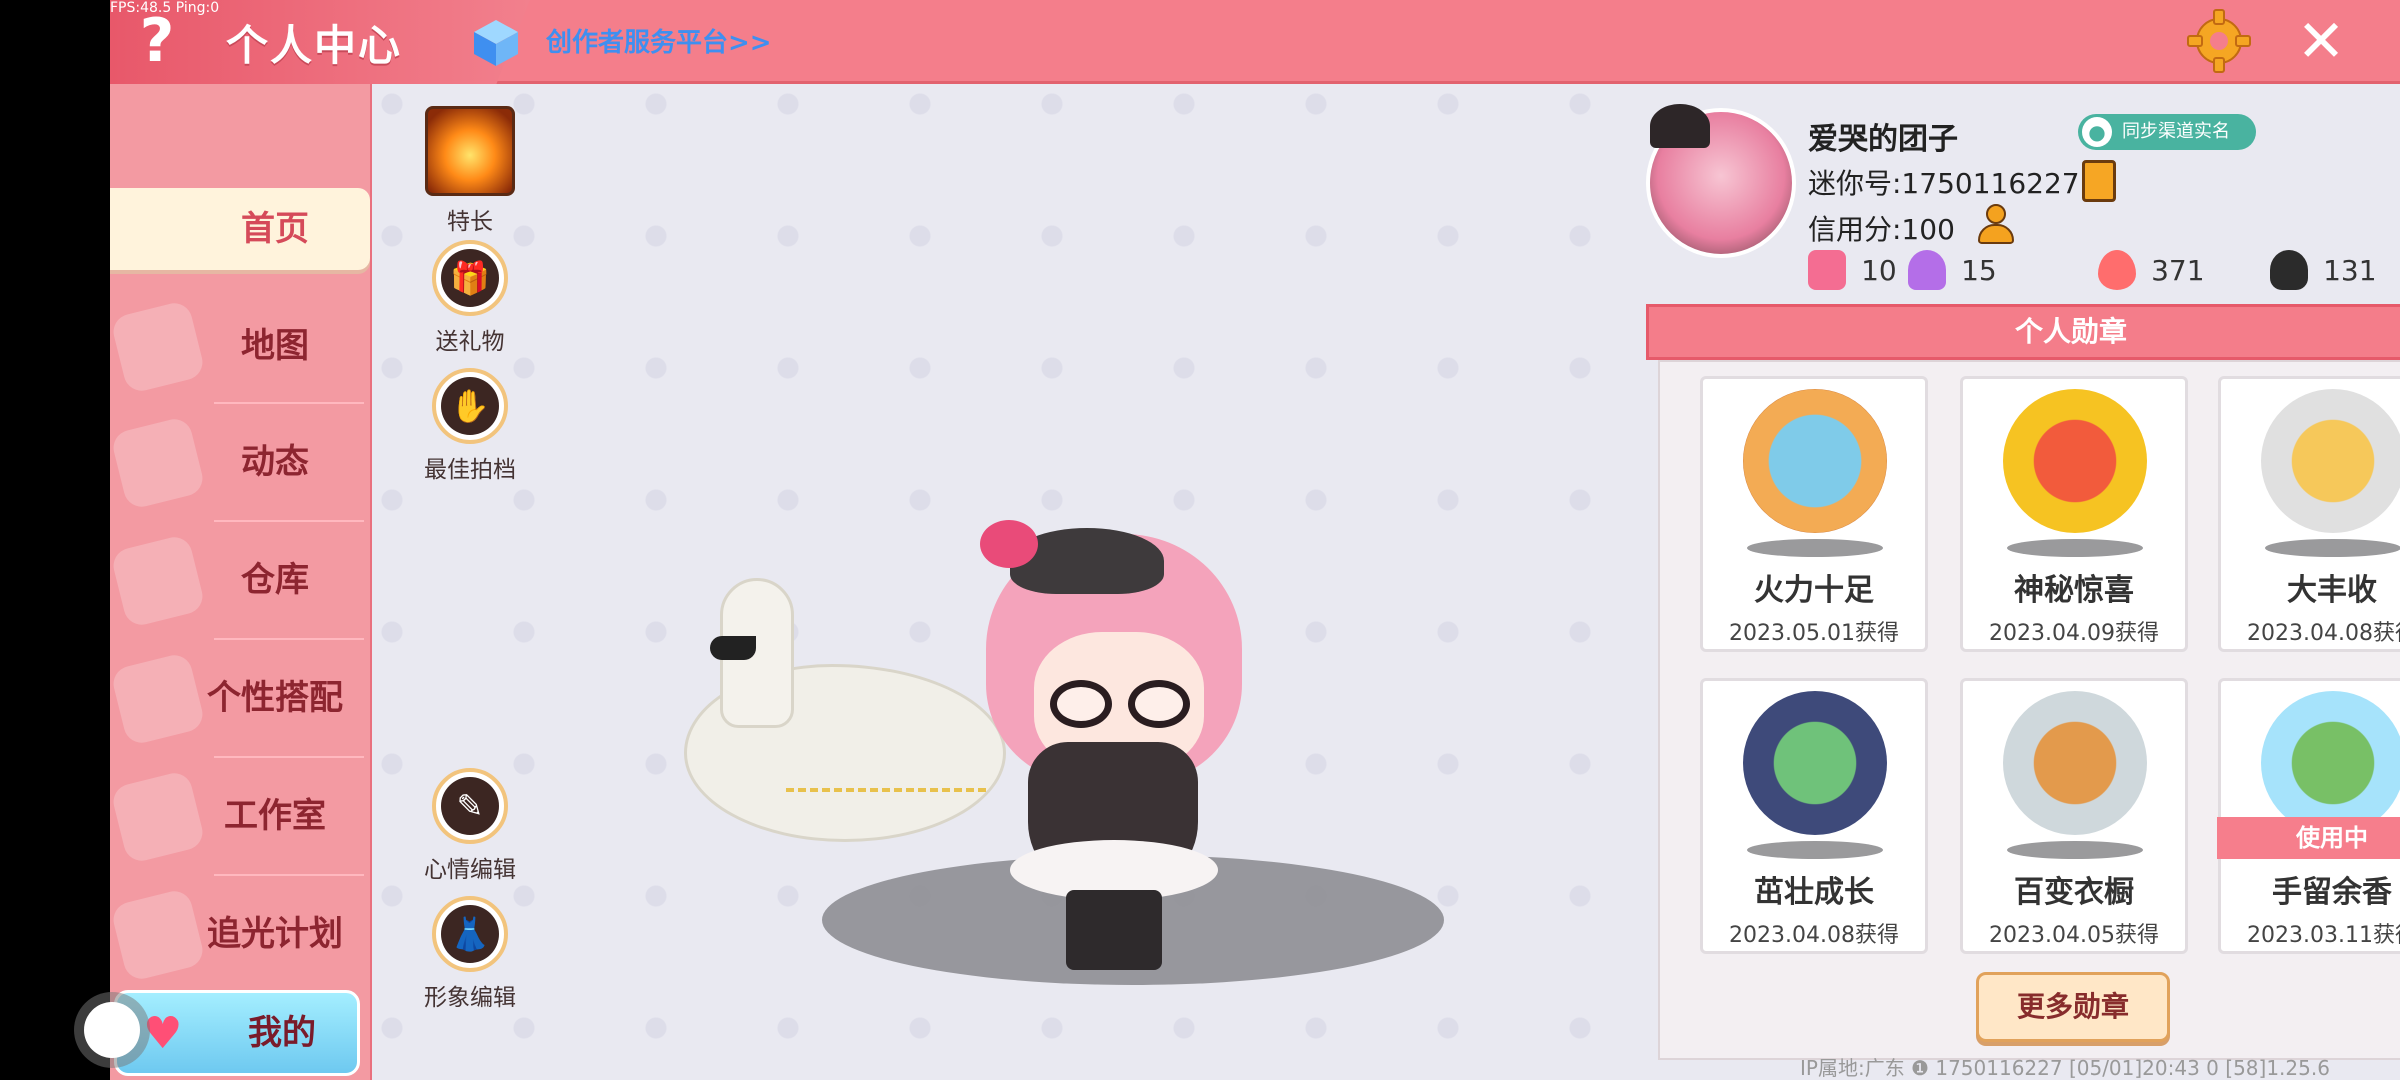 This screenshot has height=1080, width=2400. Describe the element at coordinates (659, 40) in the screenshot. I see `creator-platform-link: 创作者服务平台>>` at that location.